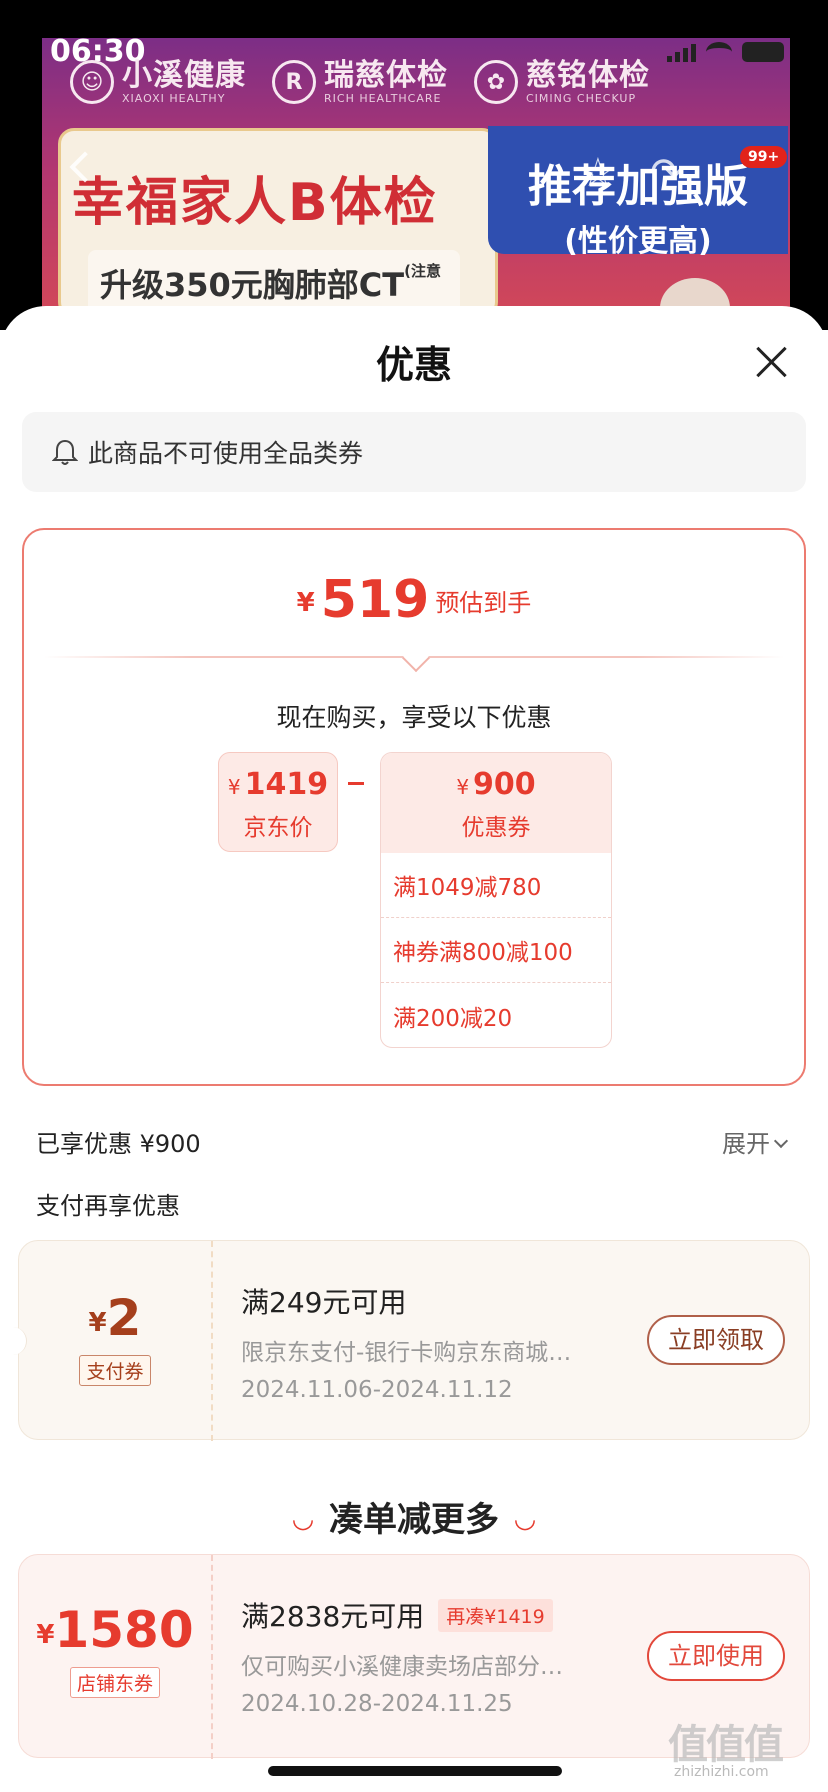  I want to click on chevron-down-icon, so click(781, 1141).